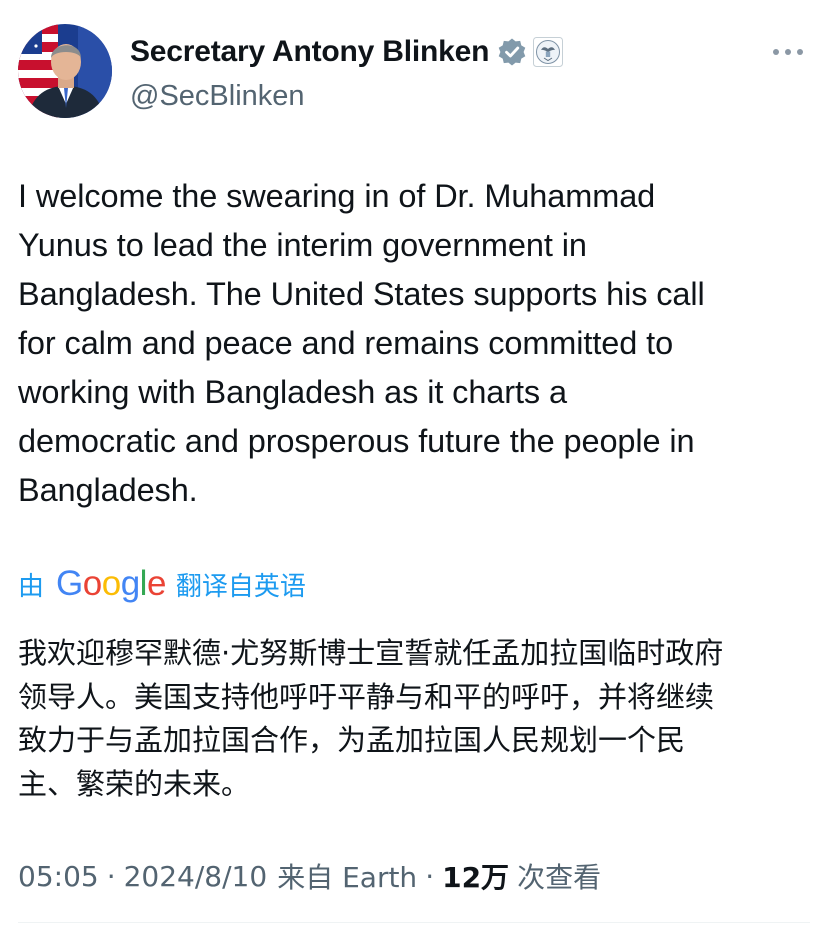 Image resolution: width=828 pixels, height=928 pixels. I want to click on divider, so click(414, 922).